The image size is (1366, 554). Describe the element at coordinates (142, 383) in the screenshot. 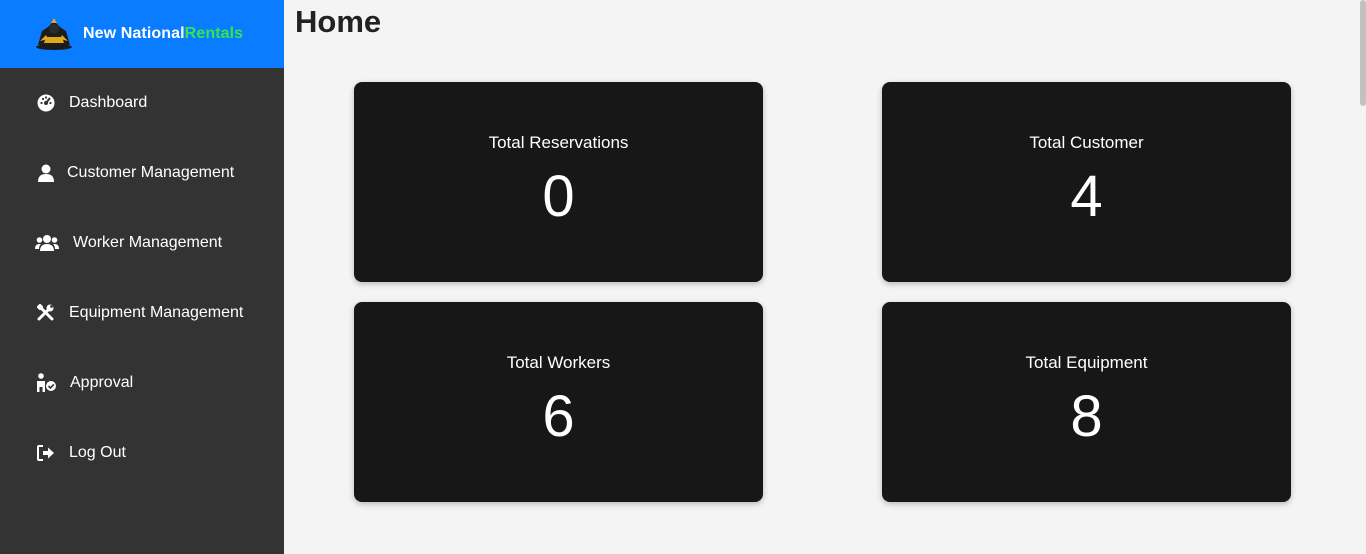

I see `sidebar-item-approval: Approval` at that location.